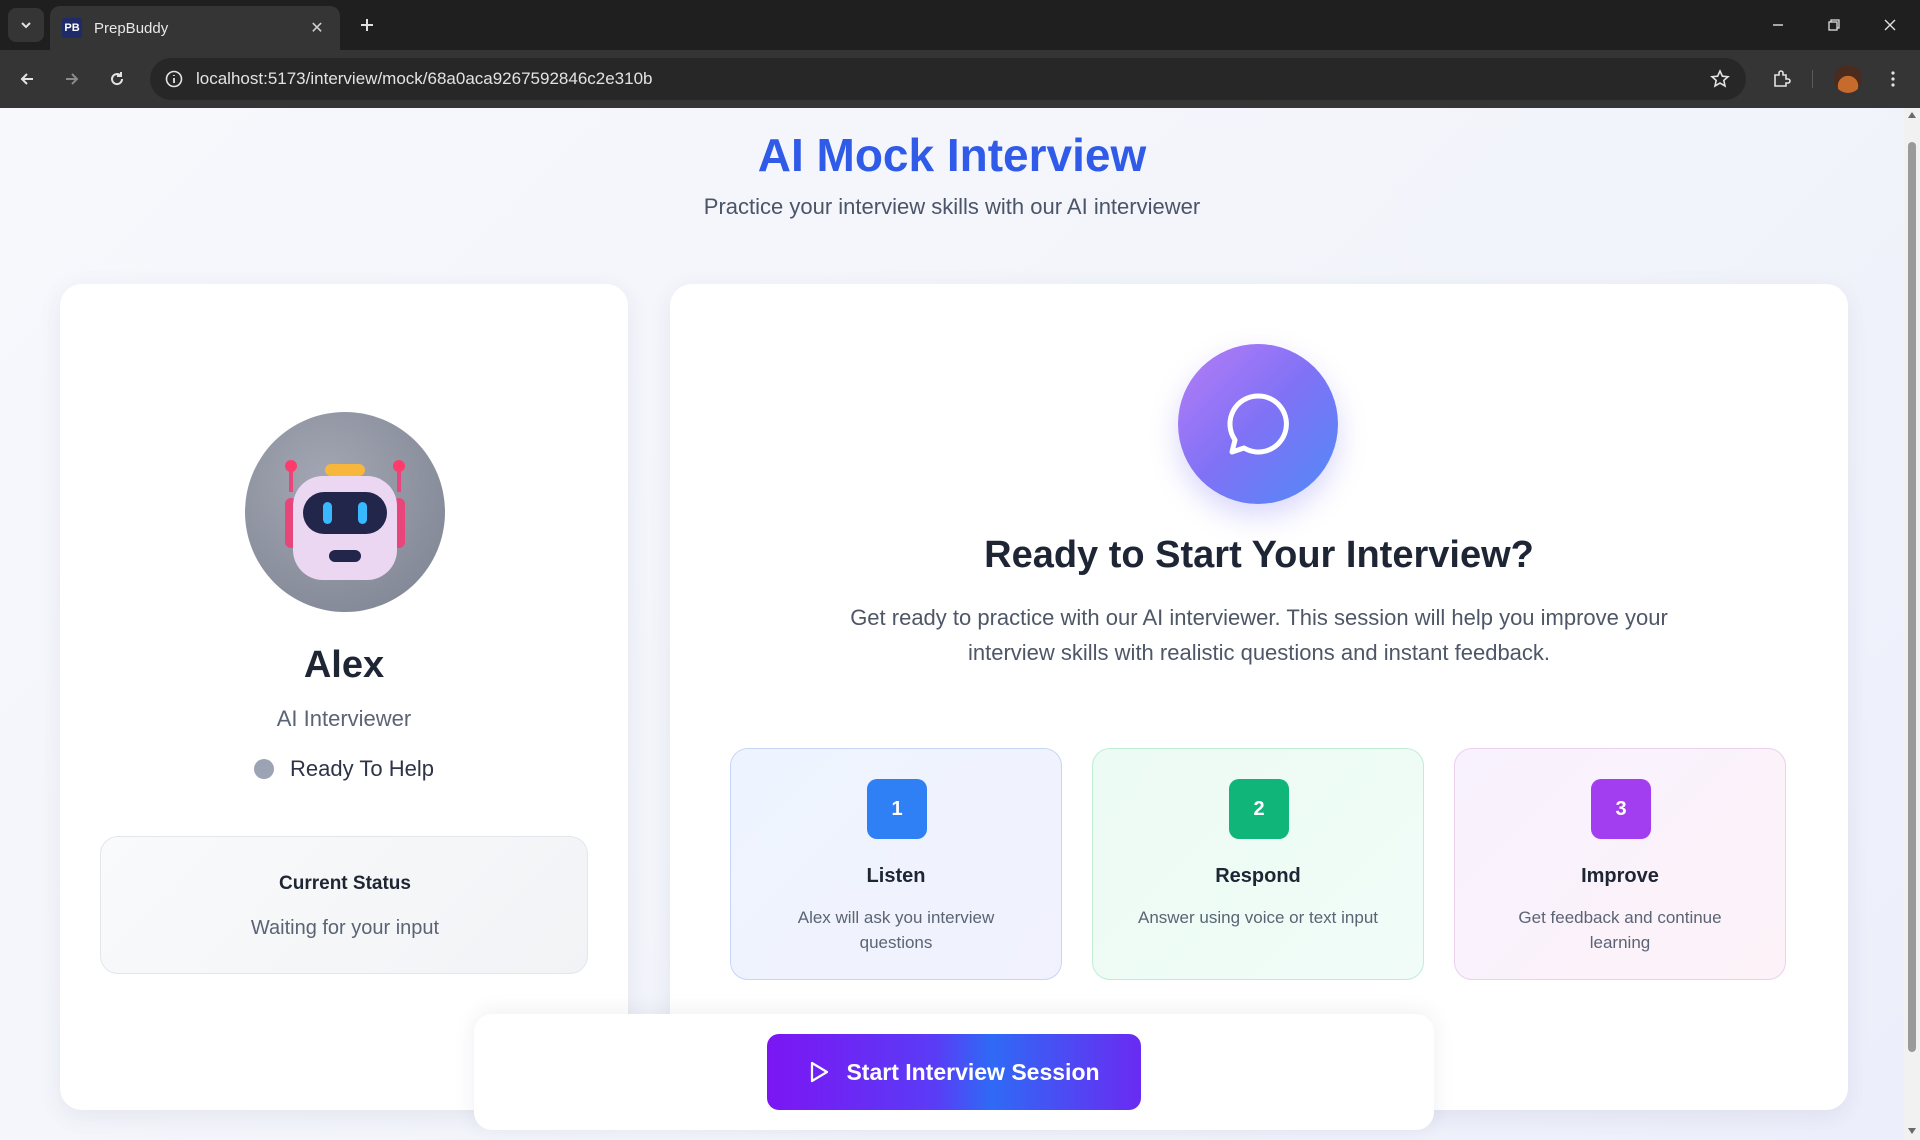 The height and width of the screenshot is (1140, 1920). Describe the element at coordinates (1259, 555) in the screenshot. I see `intro-title: Ready to Start Your Interview?` at that location.